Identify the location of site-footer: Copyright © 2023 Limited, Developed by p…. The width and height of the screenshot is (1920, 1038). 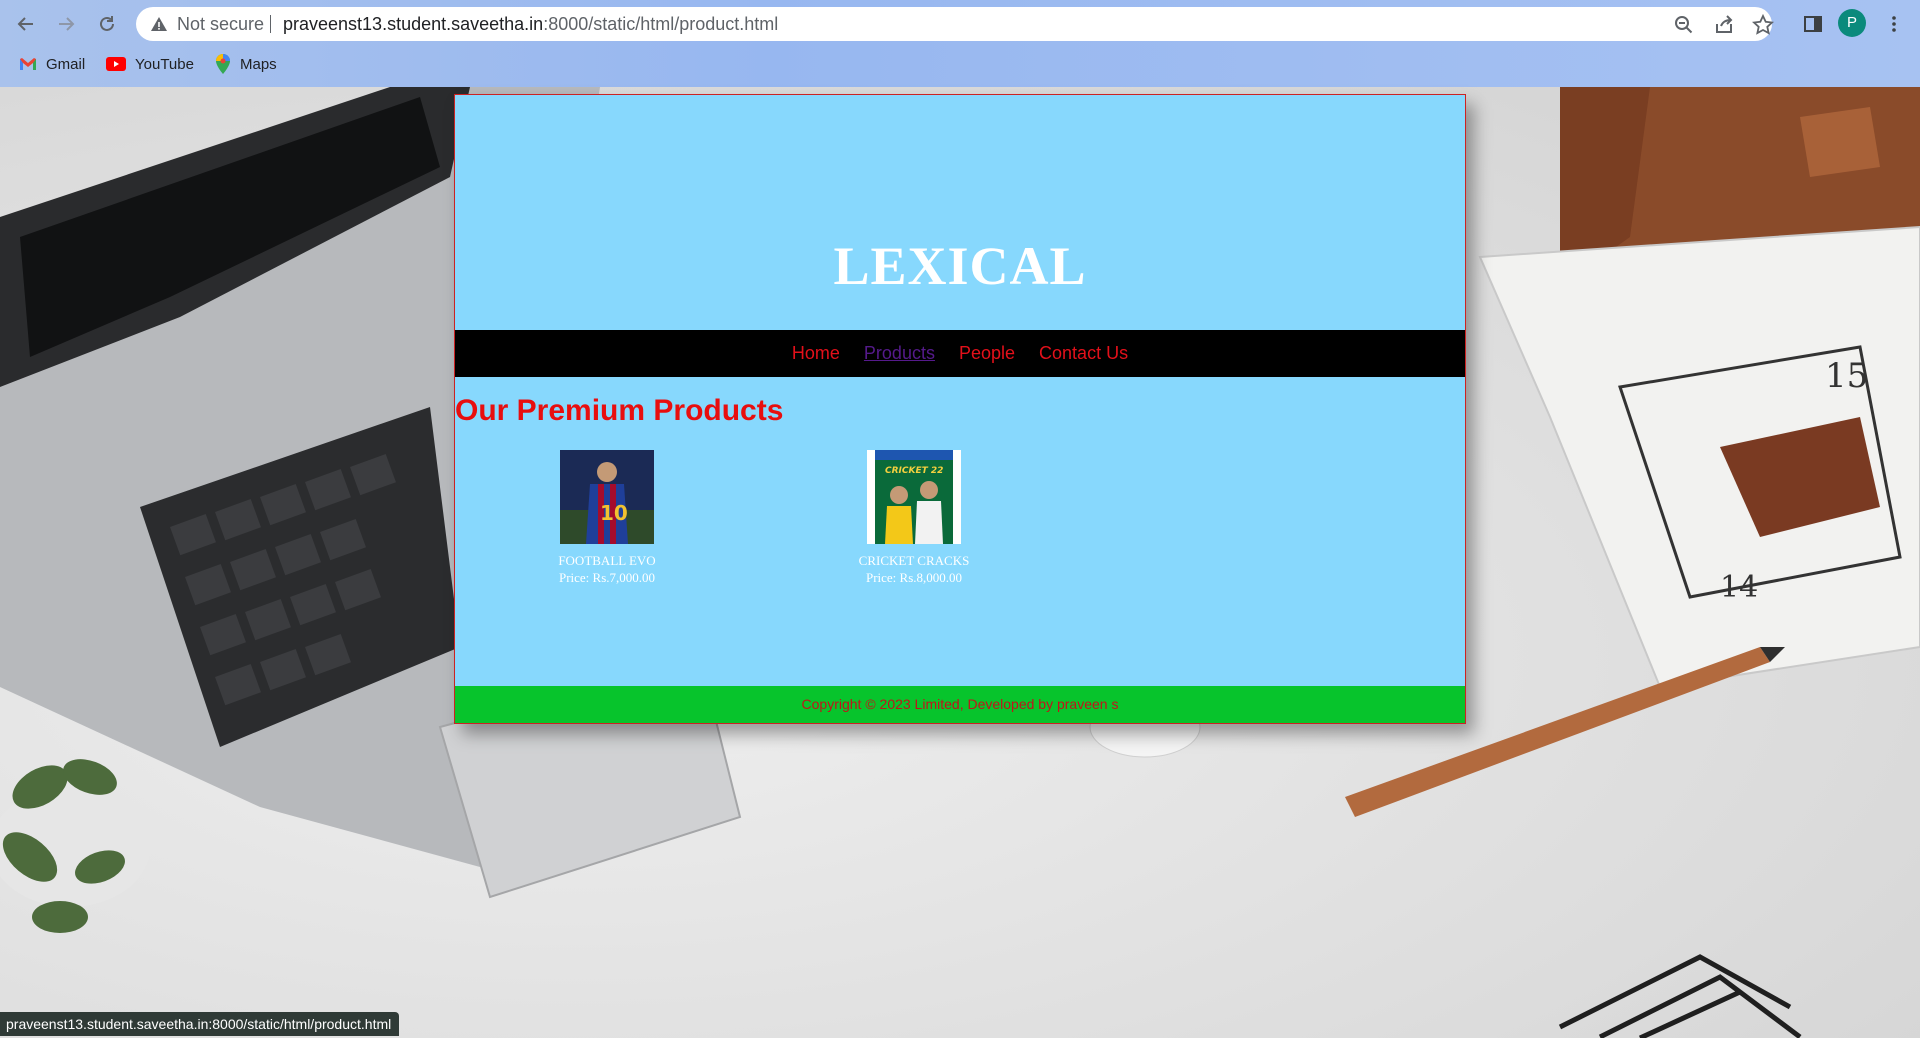
(960, 704).